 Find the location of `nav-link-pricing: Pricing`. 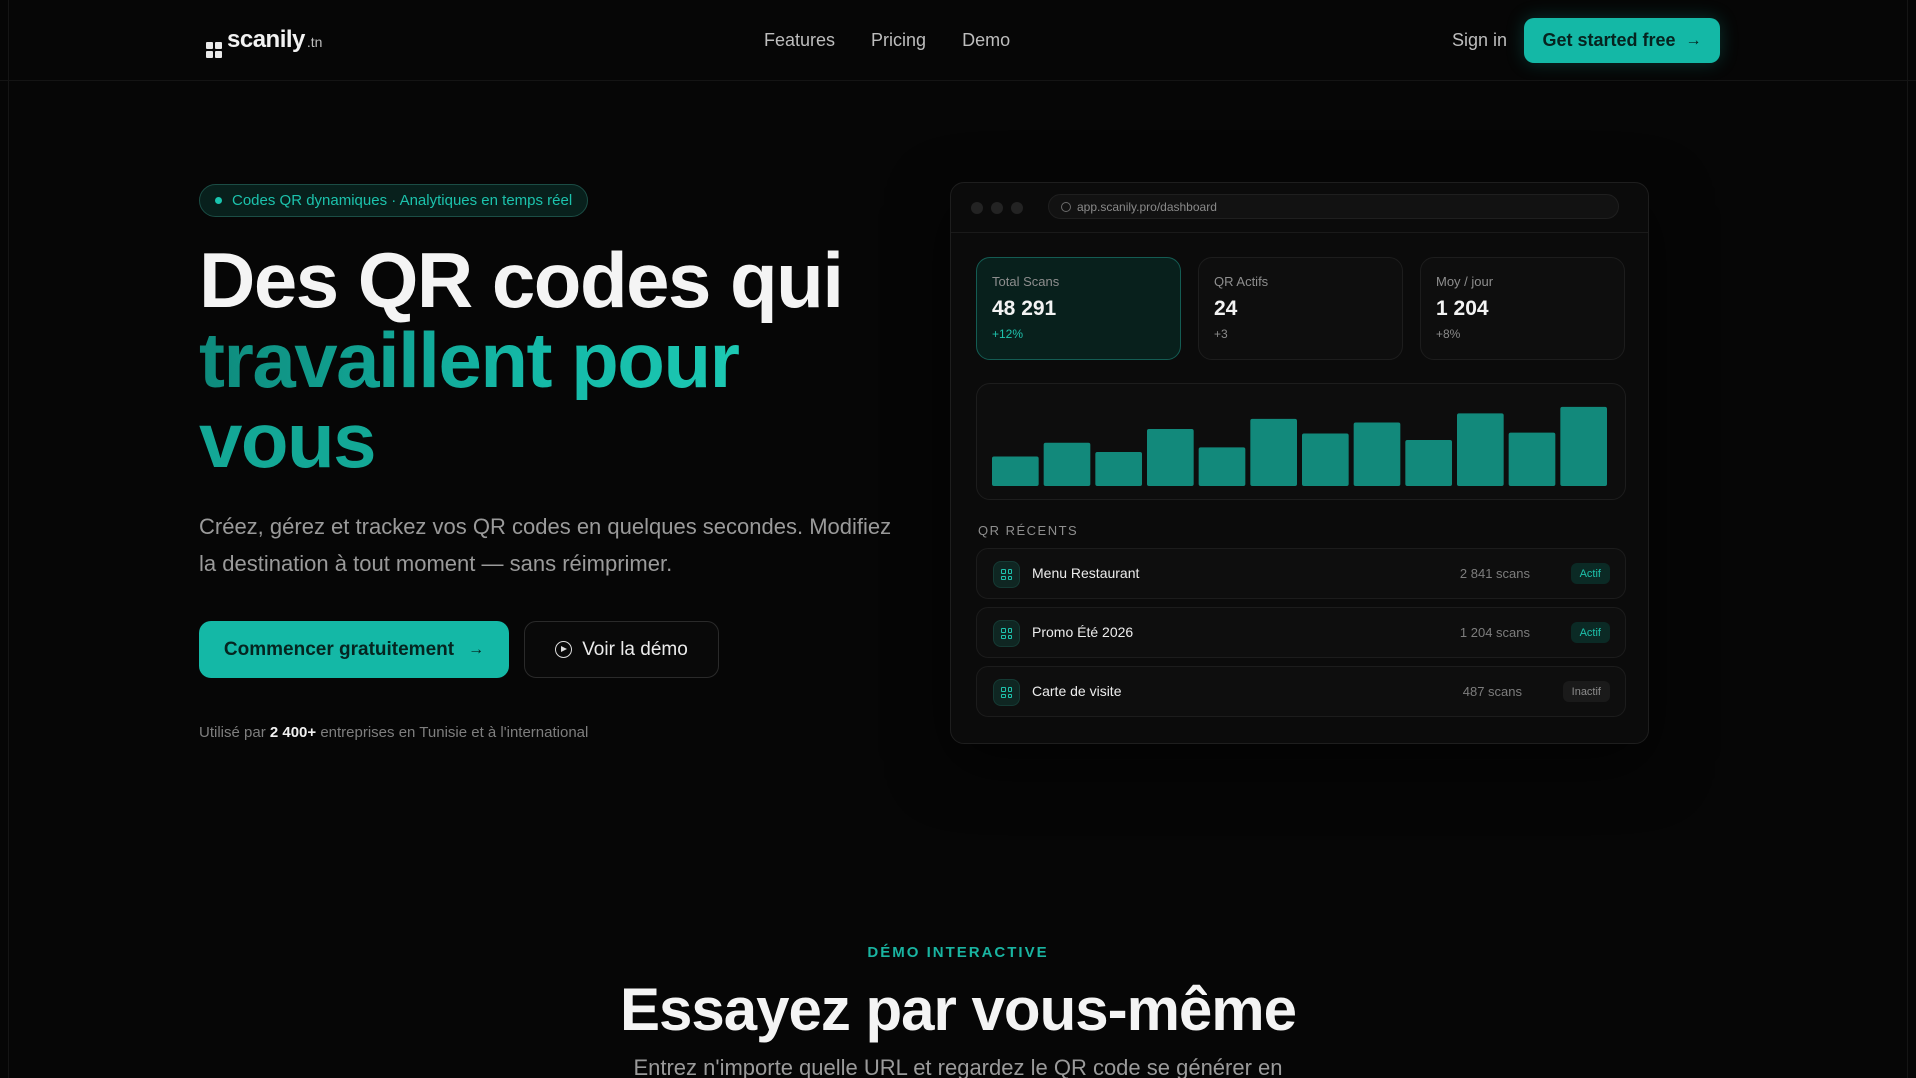

nav-link-pricing: Pricing is located at coordinates (898, 40).